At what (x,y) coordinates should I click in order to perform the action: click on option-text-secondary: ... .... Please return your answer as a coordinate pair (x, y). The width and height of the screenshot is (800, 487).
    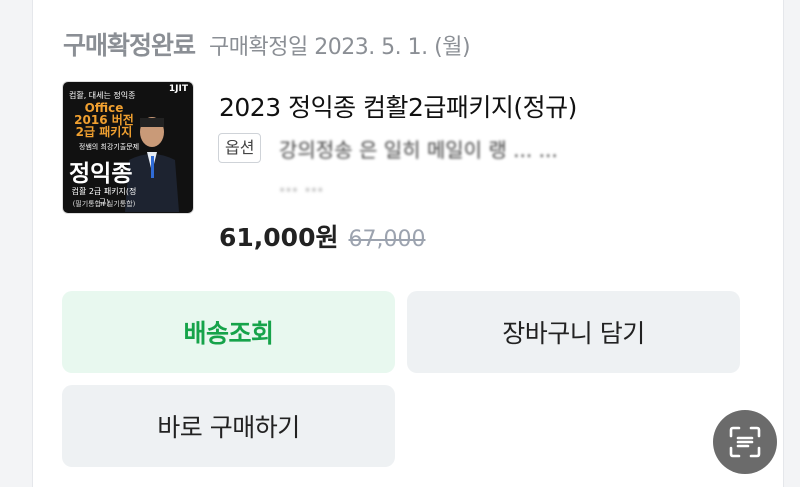
    Looking at the image, I should click on (301, 184).